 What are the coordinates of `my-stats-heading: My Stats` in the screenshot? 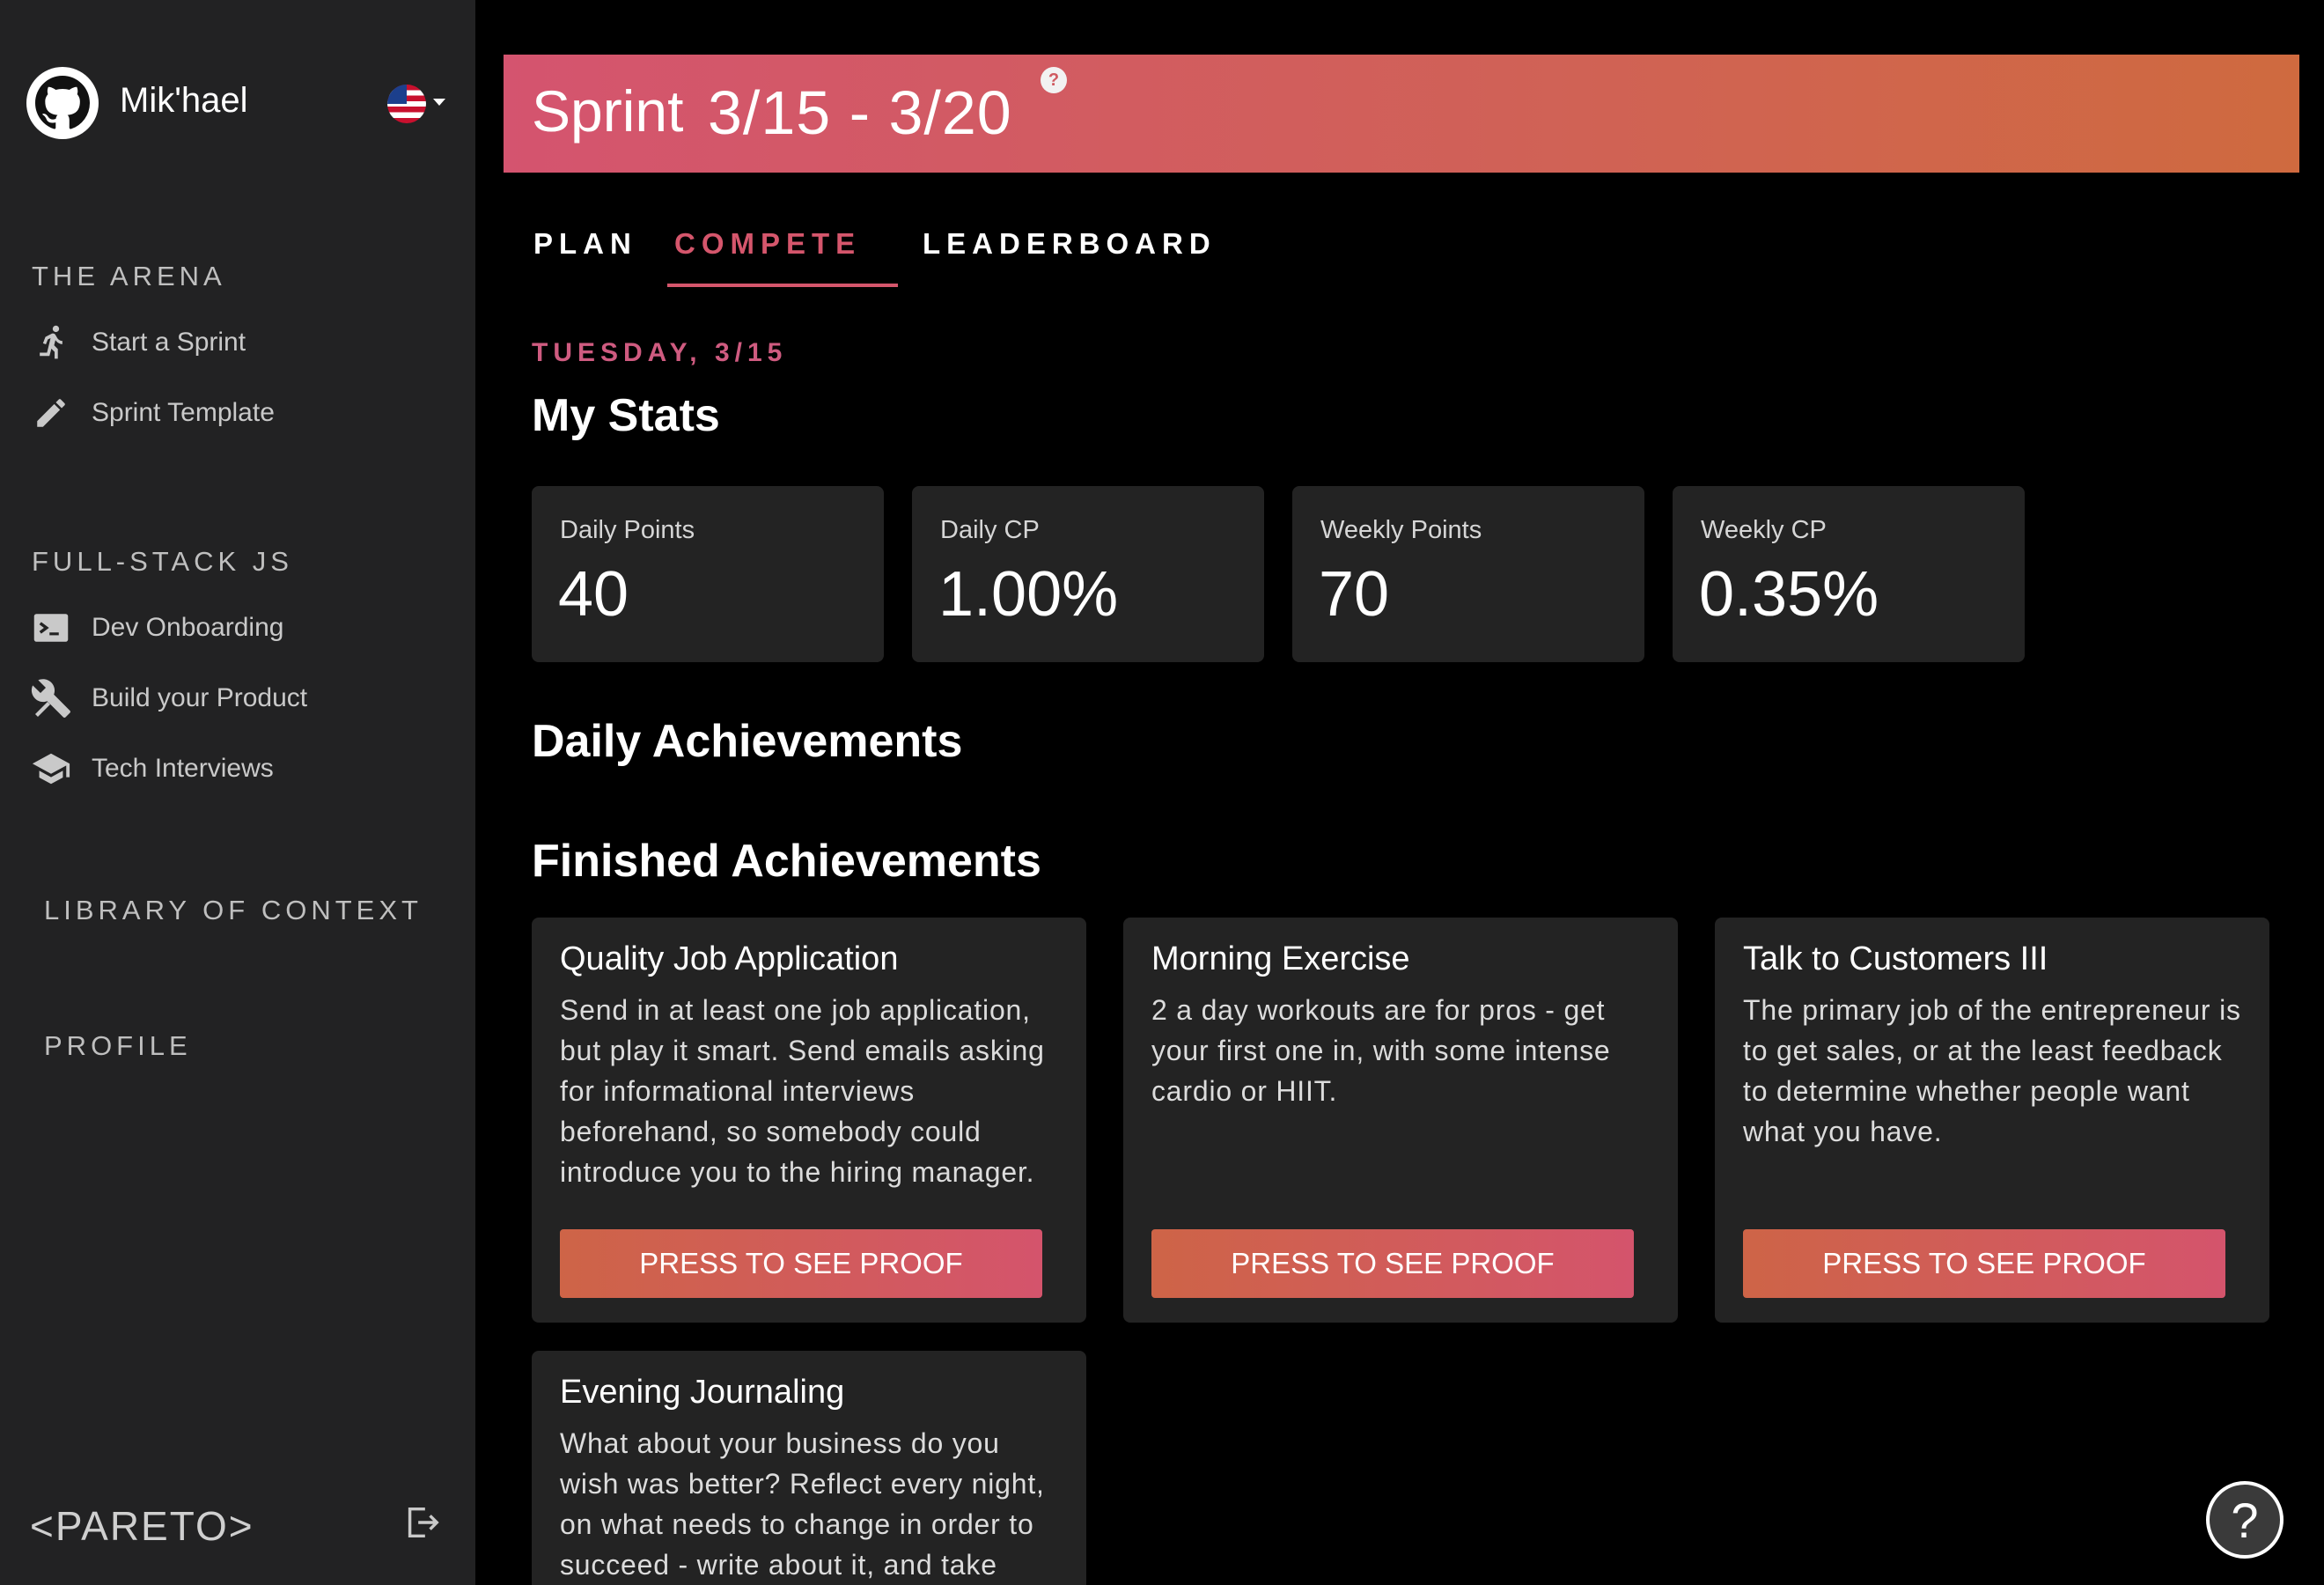 It's located at (626, 415).